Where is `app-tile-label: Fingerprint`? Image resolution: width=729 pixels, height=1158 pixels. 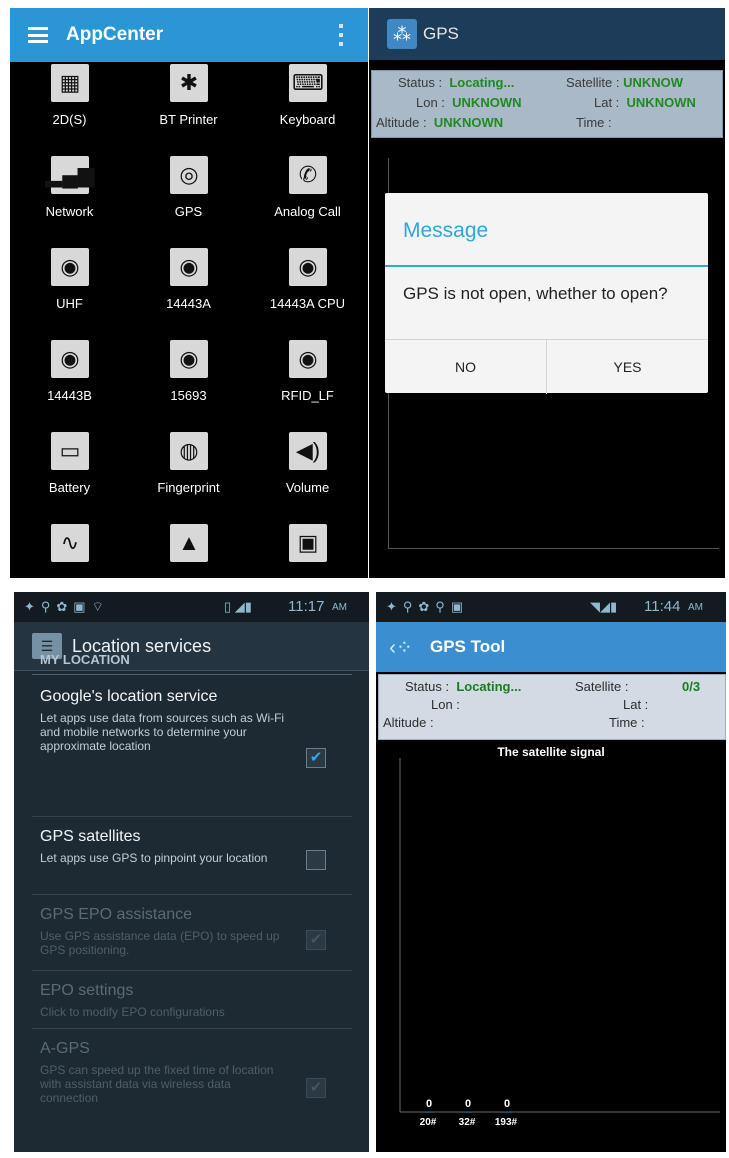 app-tile-label: Fingerprint is located at coordinates (188, 487).